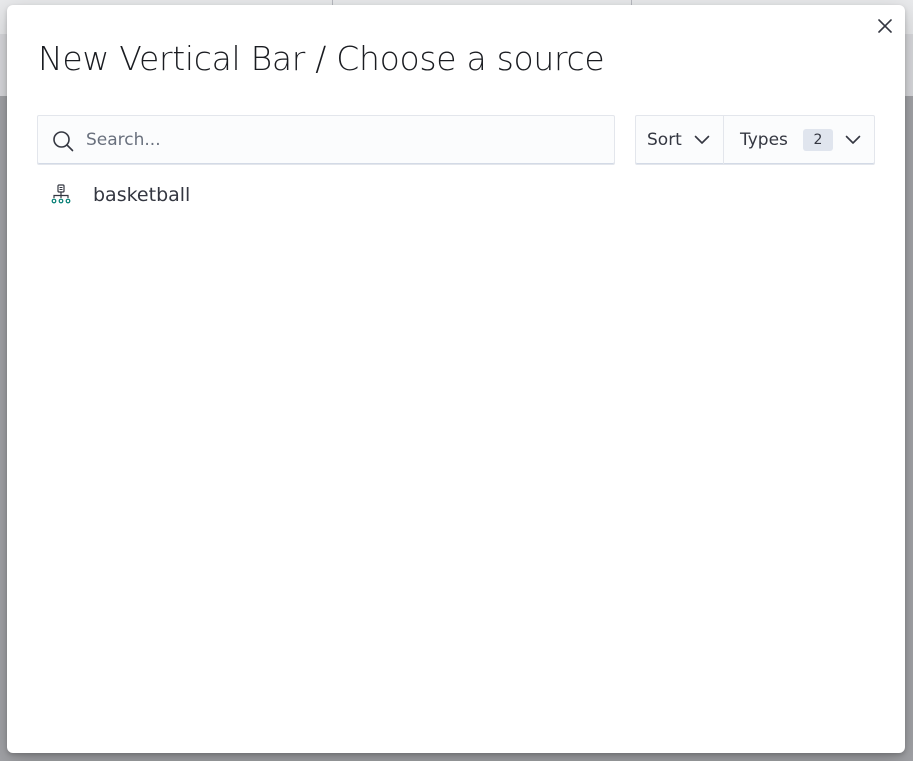 The width and height of the screenshot is (913, 761). I want to click on list-item: basketball, so click(461, 195).